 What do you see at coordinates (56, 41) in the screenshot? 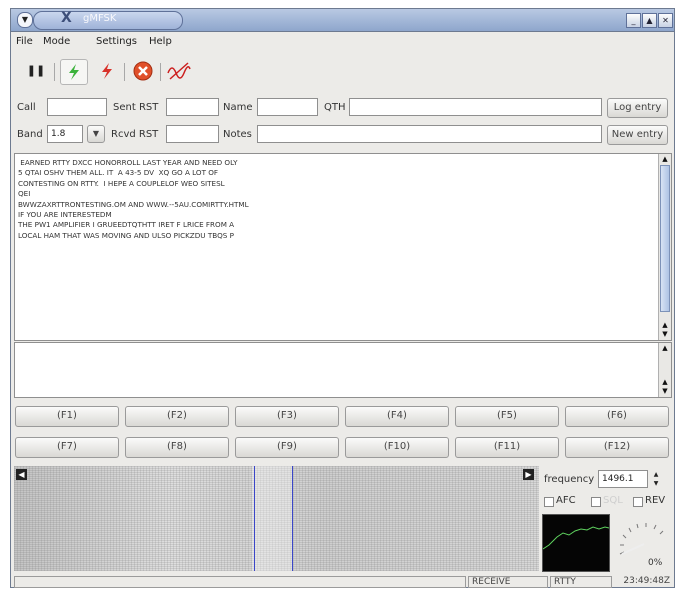
I see `menu-mode: Mode` at bounding box center [56, 41].